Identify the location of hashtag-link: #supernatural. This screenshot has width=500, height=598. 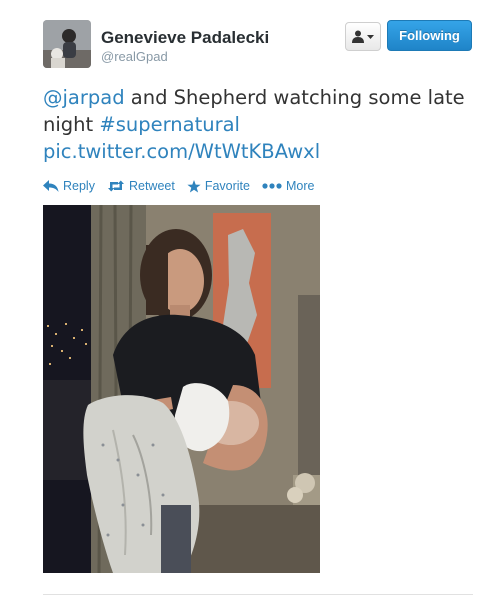
(169, 124).